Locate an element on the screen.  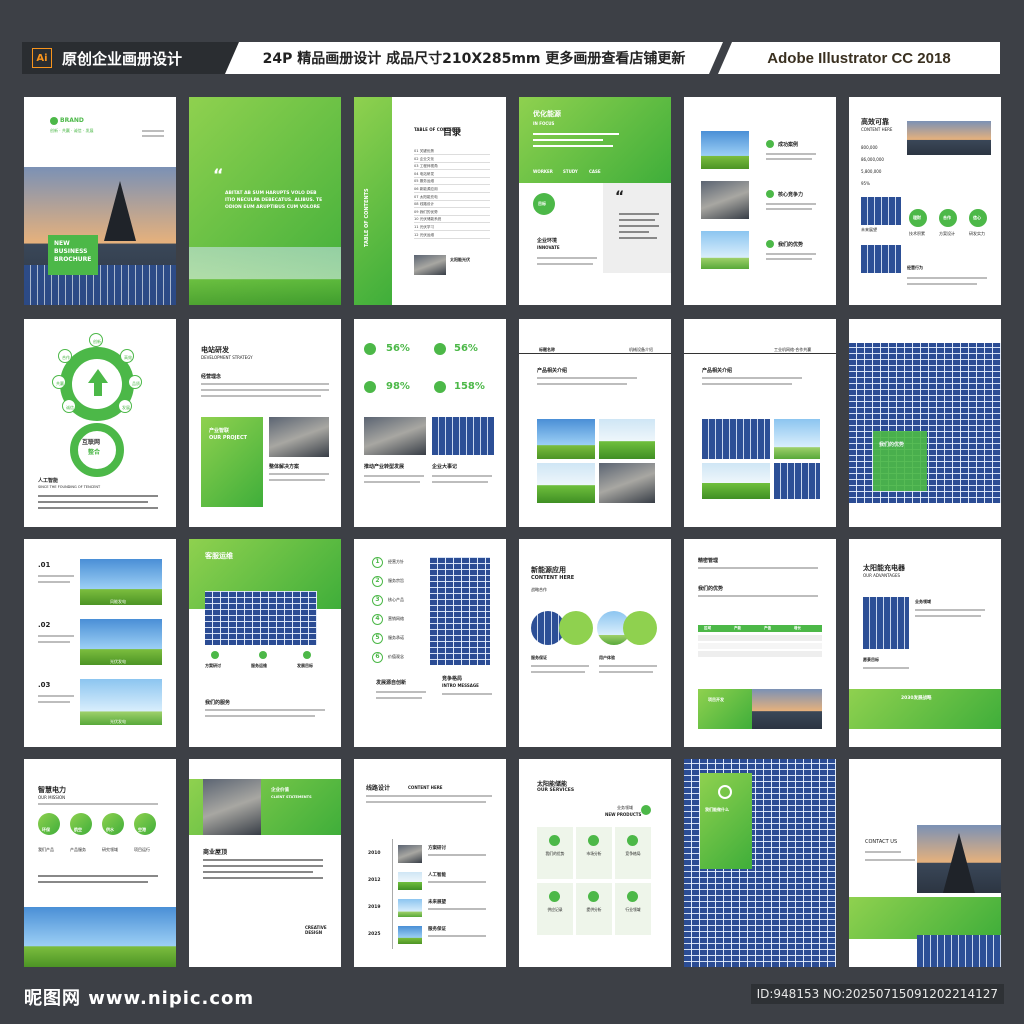
toc-item: 02 企业文化 is located at coordinates (452, 160).